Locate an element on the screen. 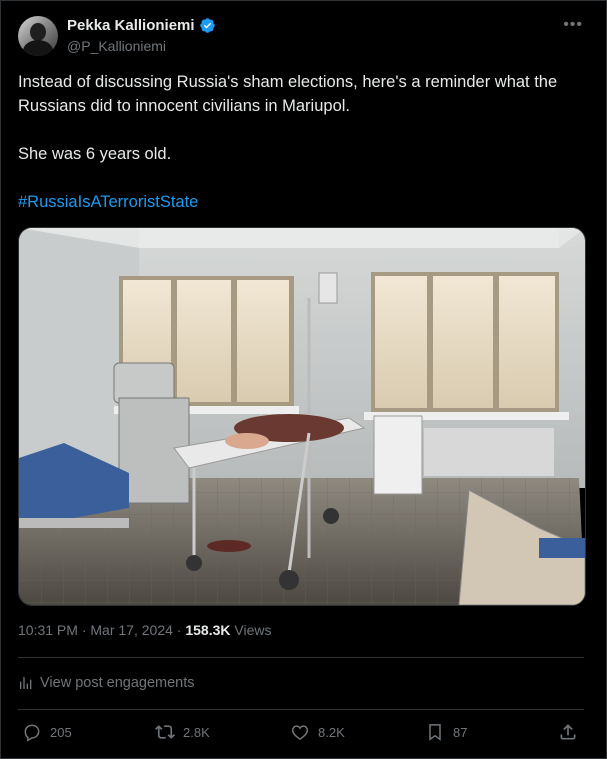 Image resolution: width=607 pixels, height=759 pixels. avatar is located at coordinates (38, 36).